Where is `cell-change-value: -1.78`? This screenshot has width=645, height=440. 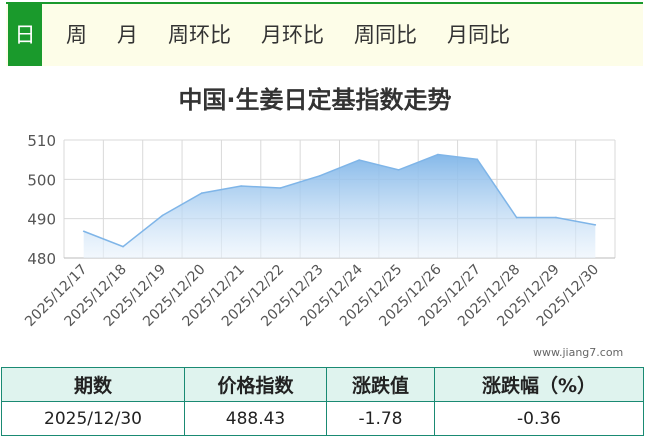 cell-change-value: -1.78 is located at coordinates (380, 418).